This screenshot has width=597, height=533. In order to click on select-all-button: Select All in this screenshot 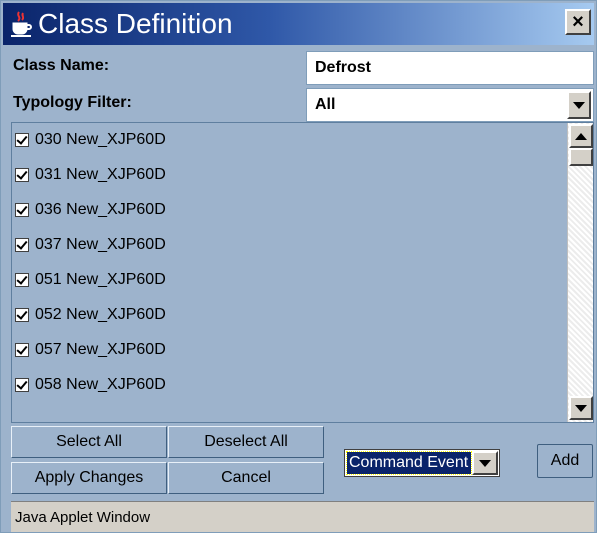, I will do `click(89, 442)`.